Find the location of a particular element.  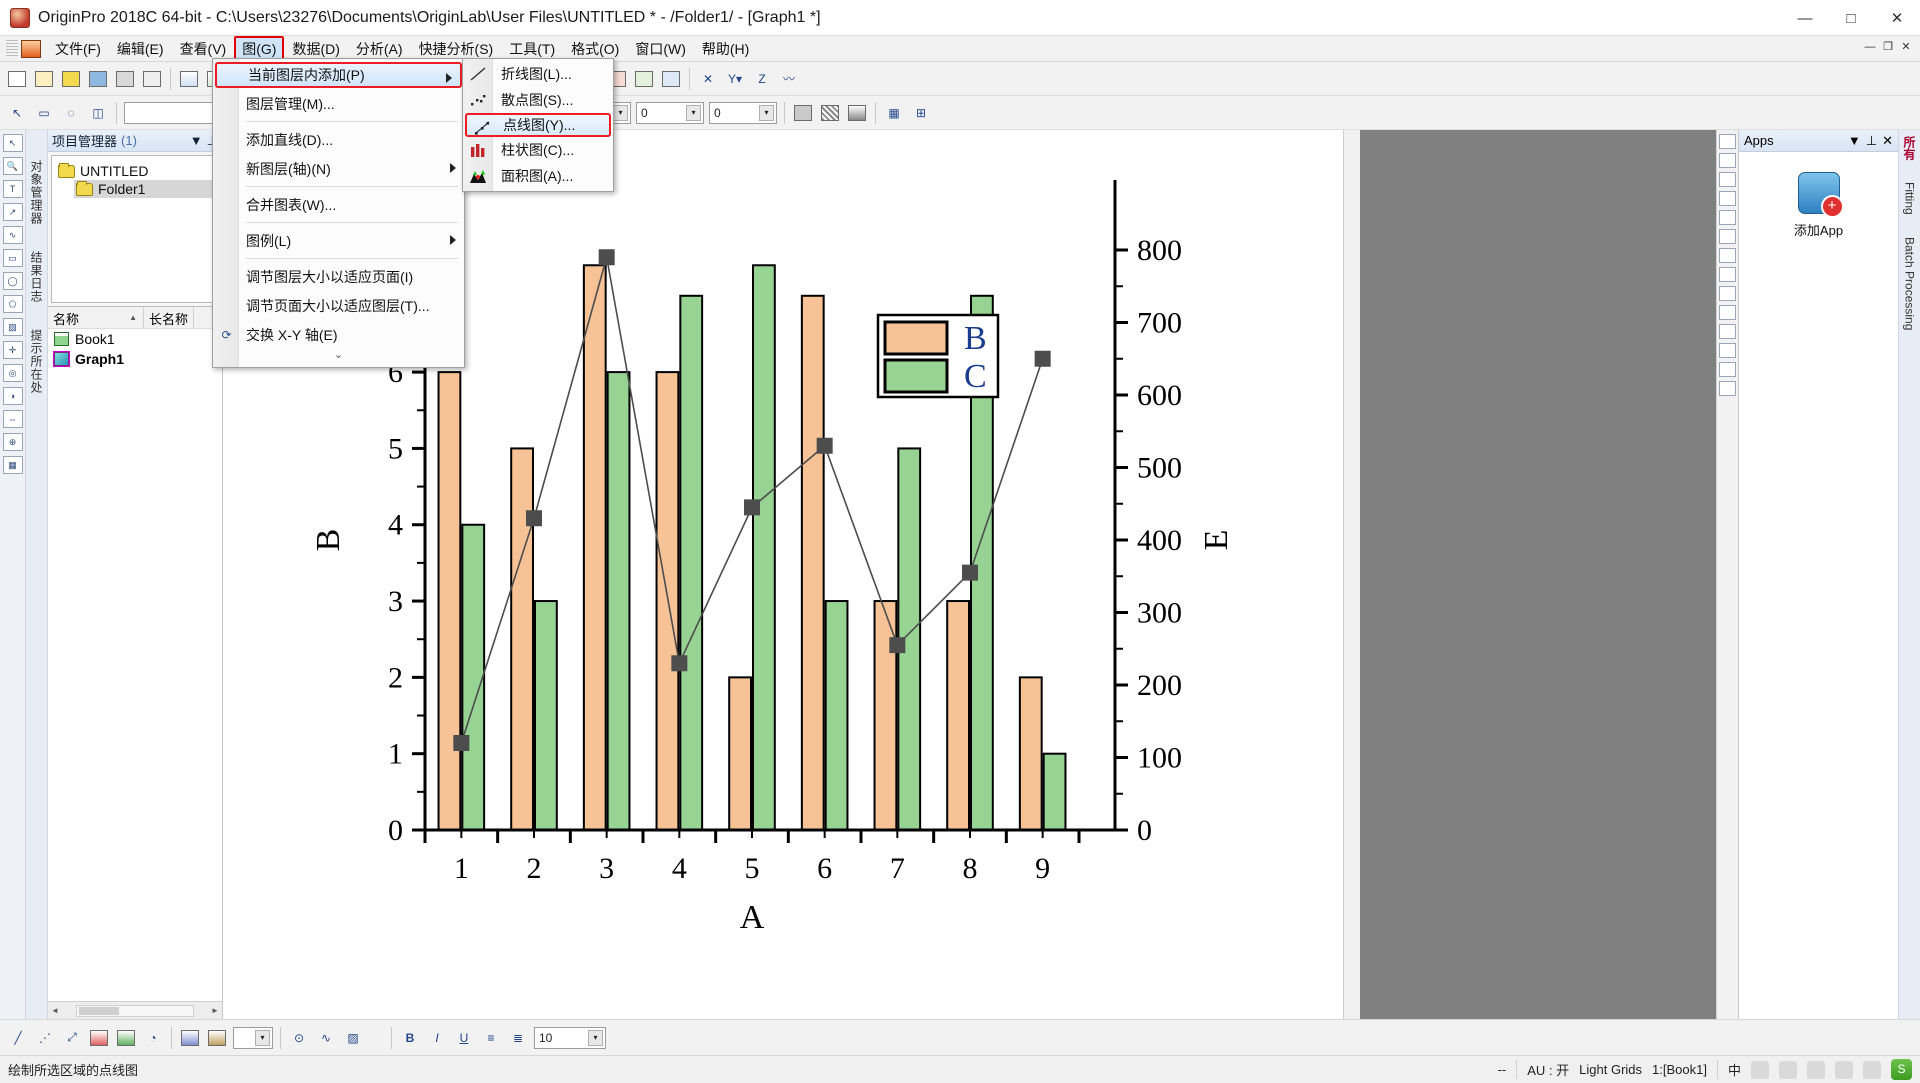

mask-icon: ✕ is located at coordinates (708, 79).